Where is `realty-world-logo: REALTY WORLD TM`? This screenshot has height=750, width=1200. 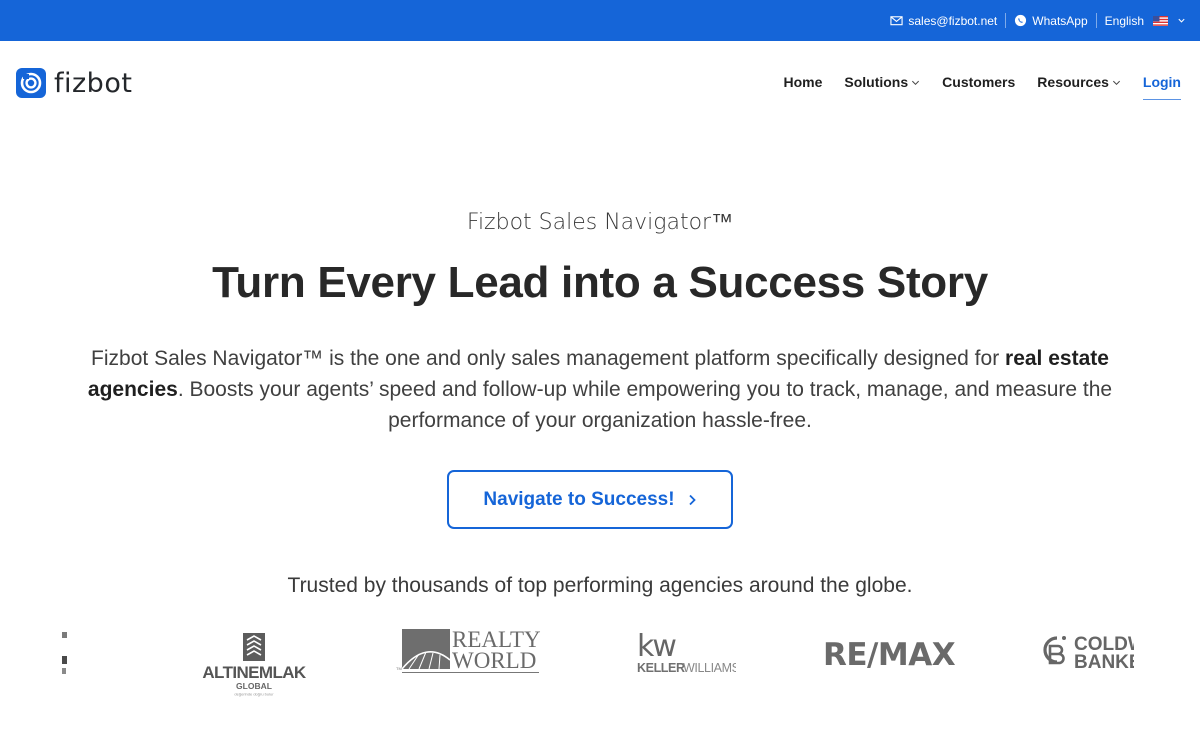
realty-world-logo: REALTY WORLD TM is located at coordinates (470, 651).